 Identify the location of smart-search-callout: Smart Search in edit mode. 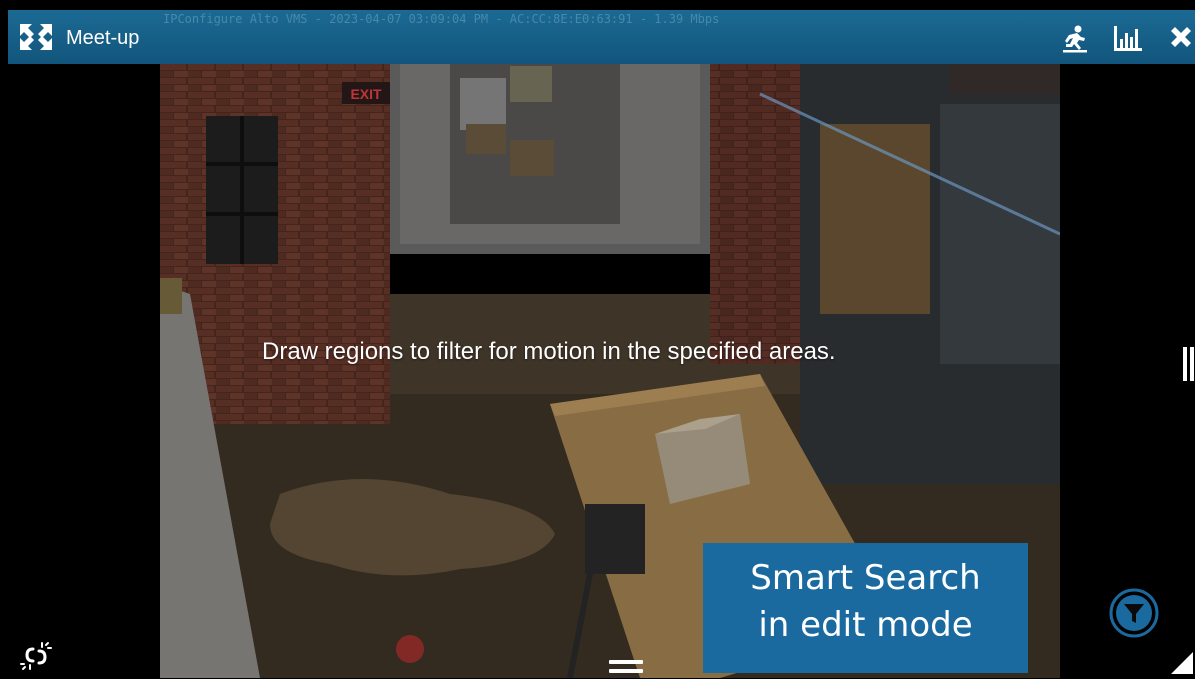
(865, 608).